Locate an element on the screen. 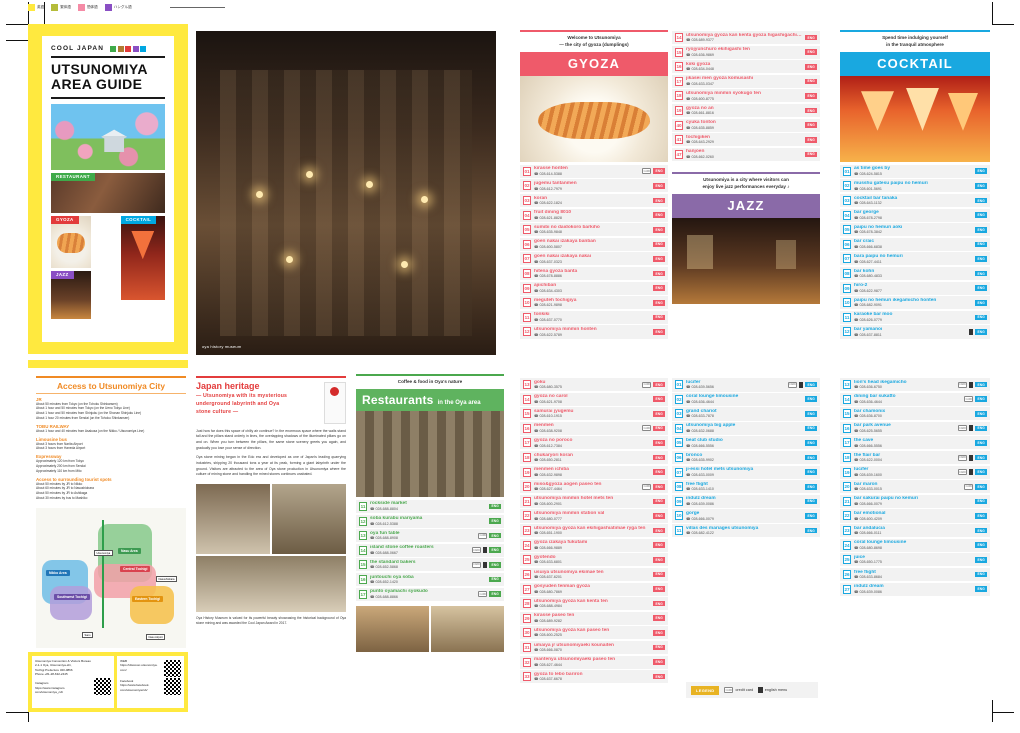 The image size is (1020, 733). listing-row: 08 bar kohn ☎ 028-680-4833 ENG is located at coordinates (915, 274).